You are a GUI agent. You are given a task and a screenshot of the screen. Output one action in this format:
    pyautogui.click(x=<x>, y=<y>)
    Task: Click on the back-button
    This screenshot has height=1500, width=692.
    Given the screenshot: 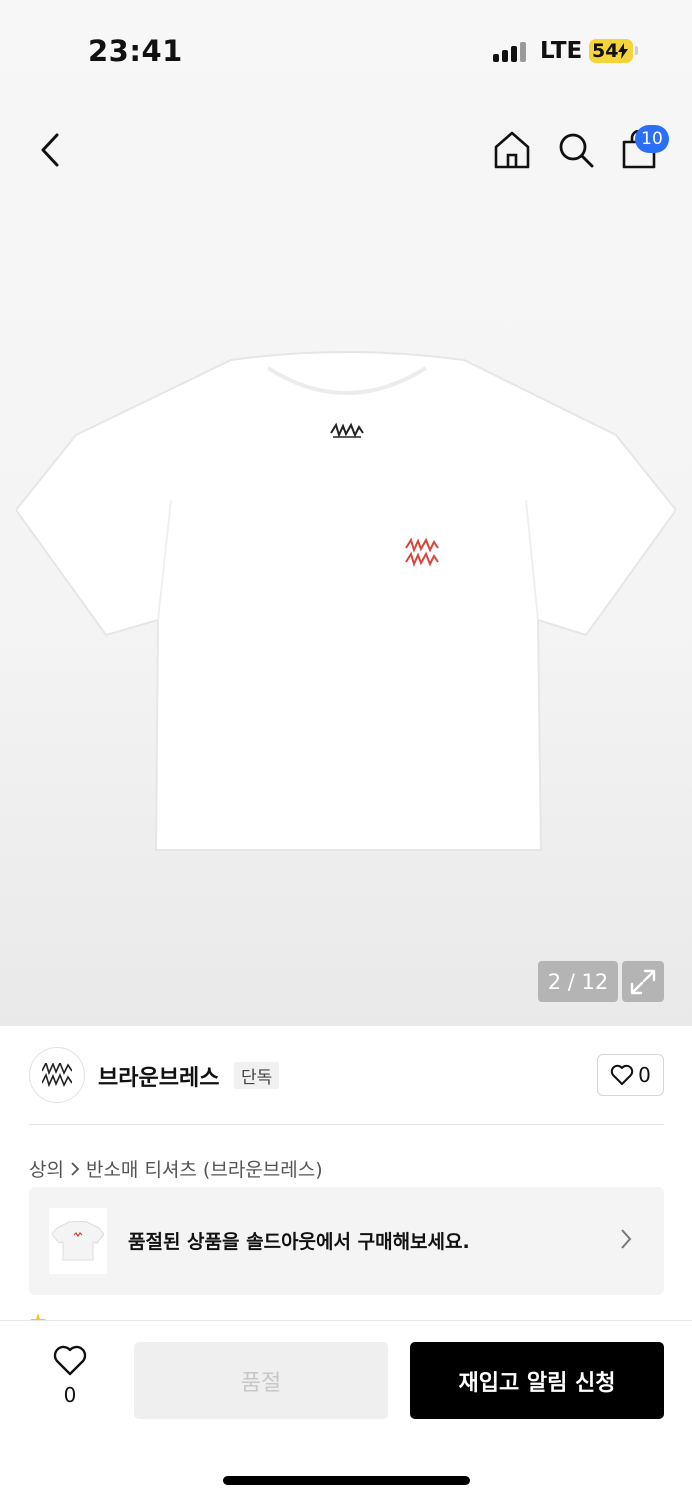 What is the action you would take?
    pyautogui.click(x=50, y=150)
    